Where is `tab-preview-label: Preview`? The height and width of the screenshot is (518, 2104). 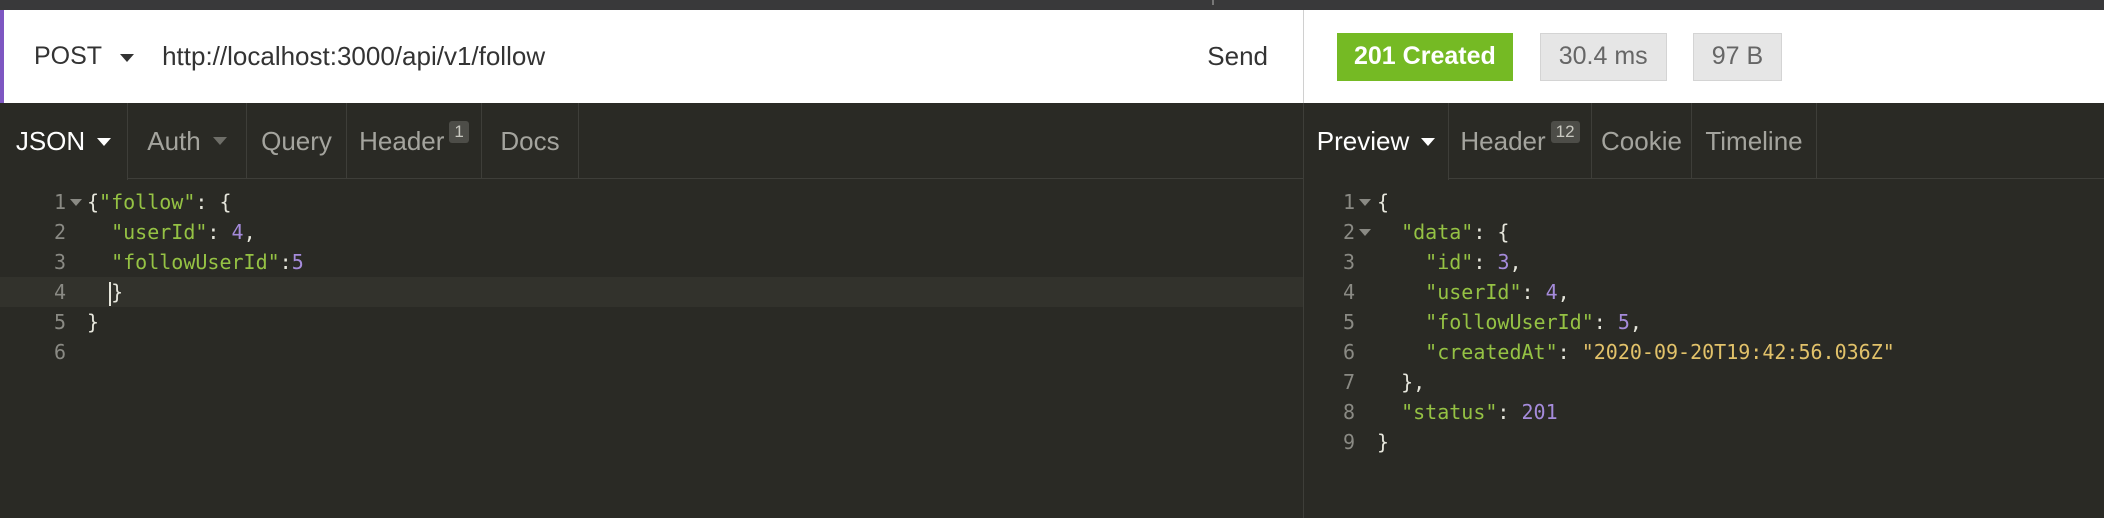 tab-preview-label: Preview is located at coordinates (1363, 141).